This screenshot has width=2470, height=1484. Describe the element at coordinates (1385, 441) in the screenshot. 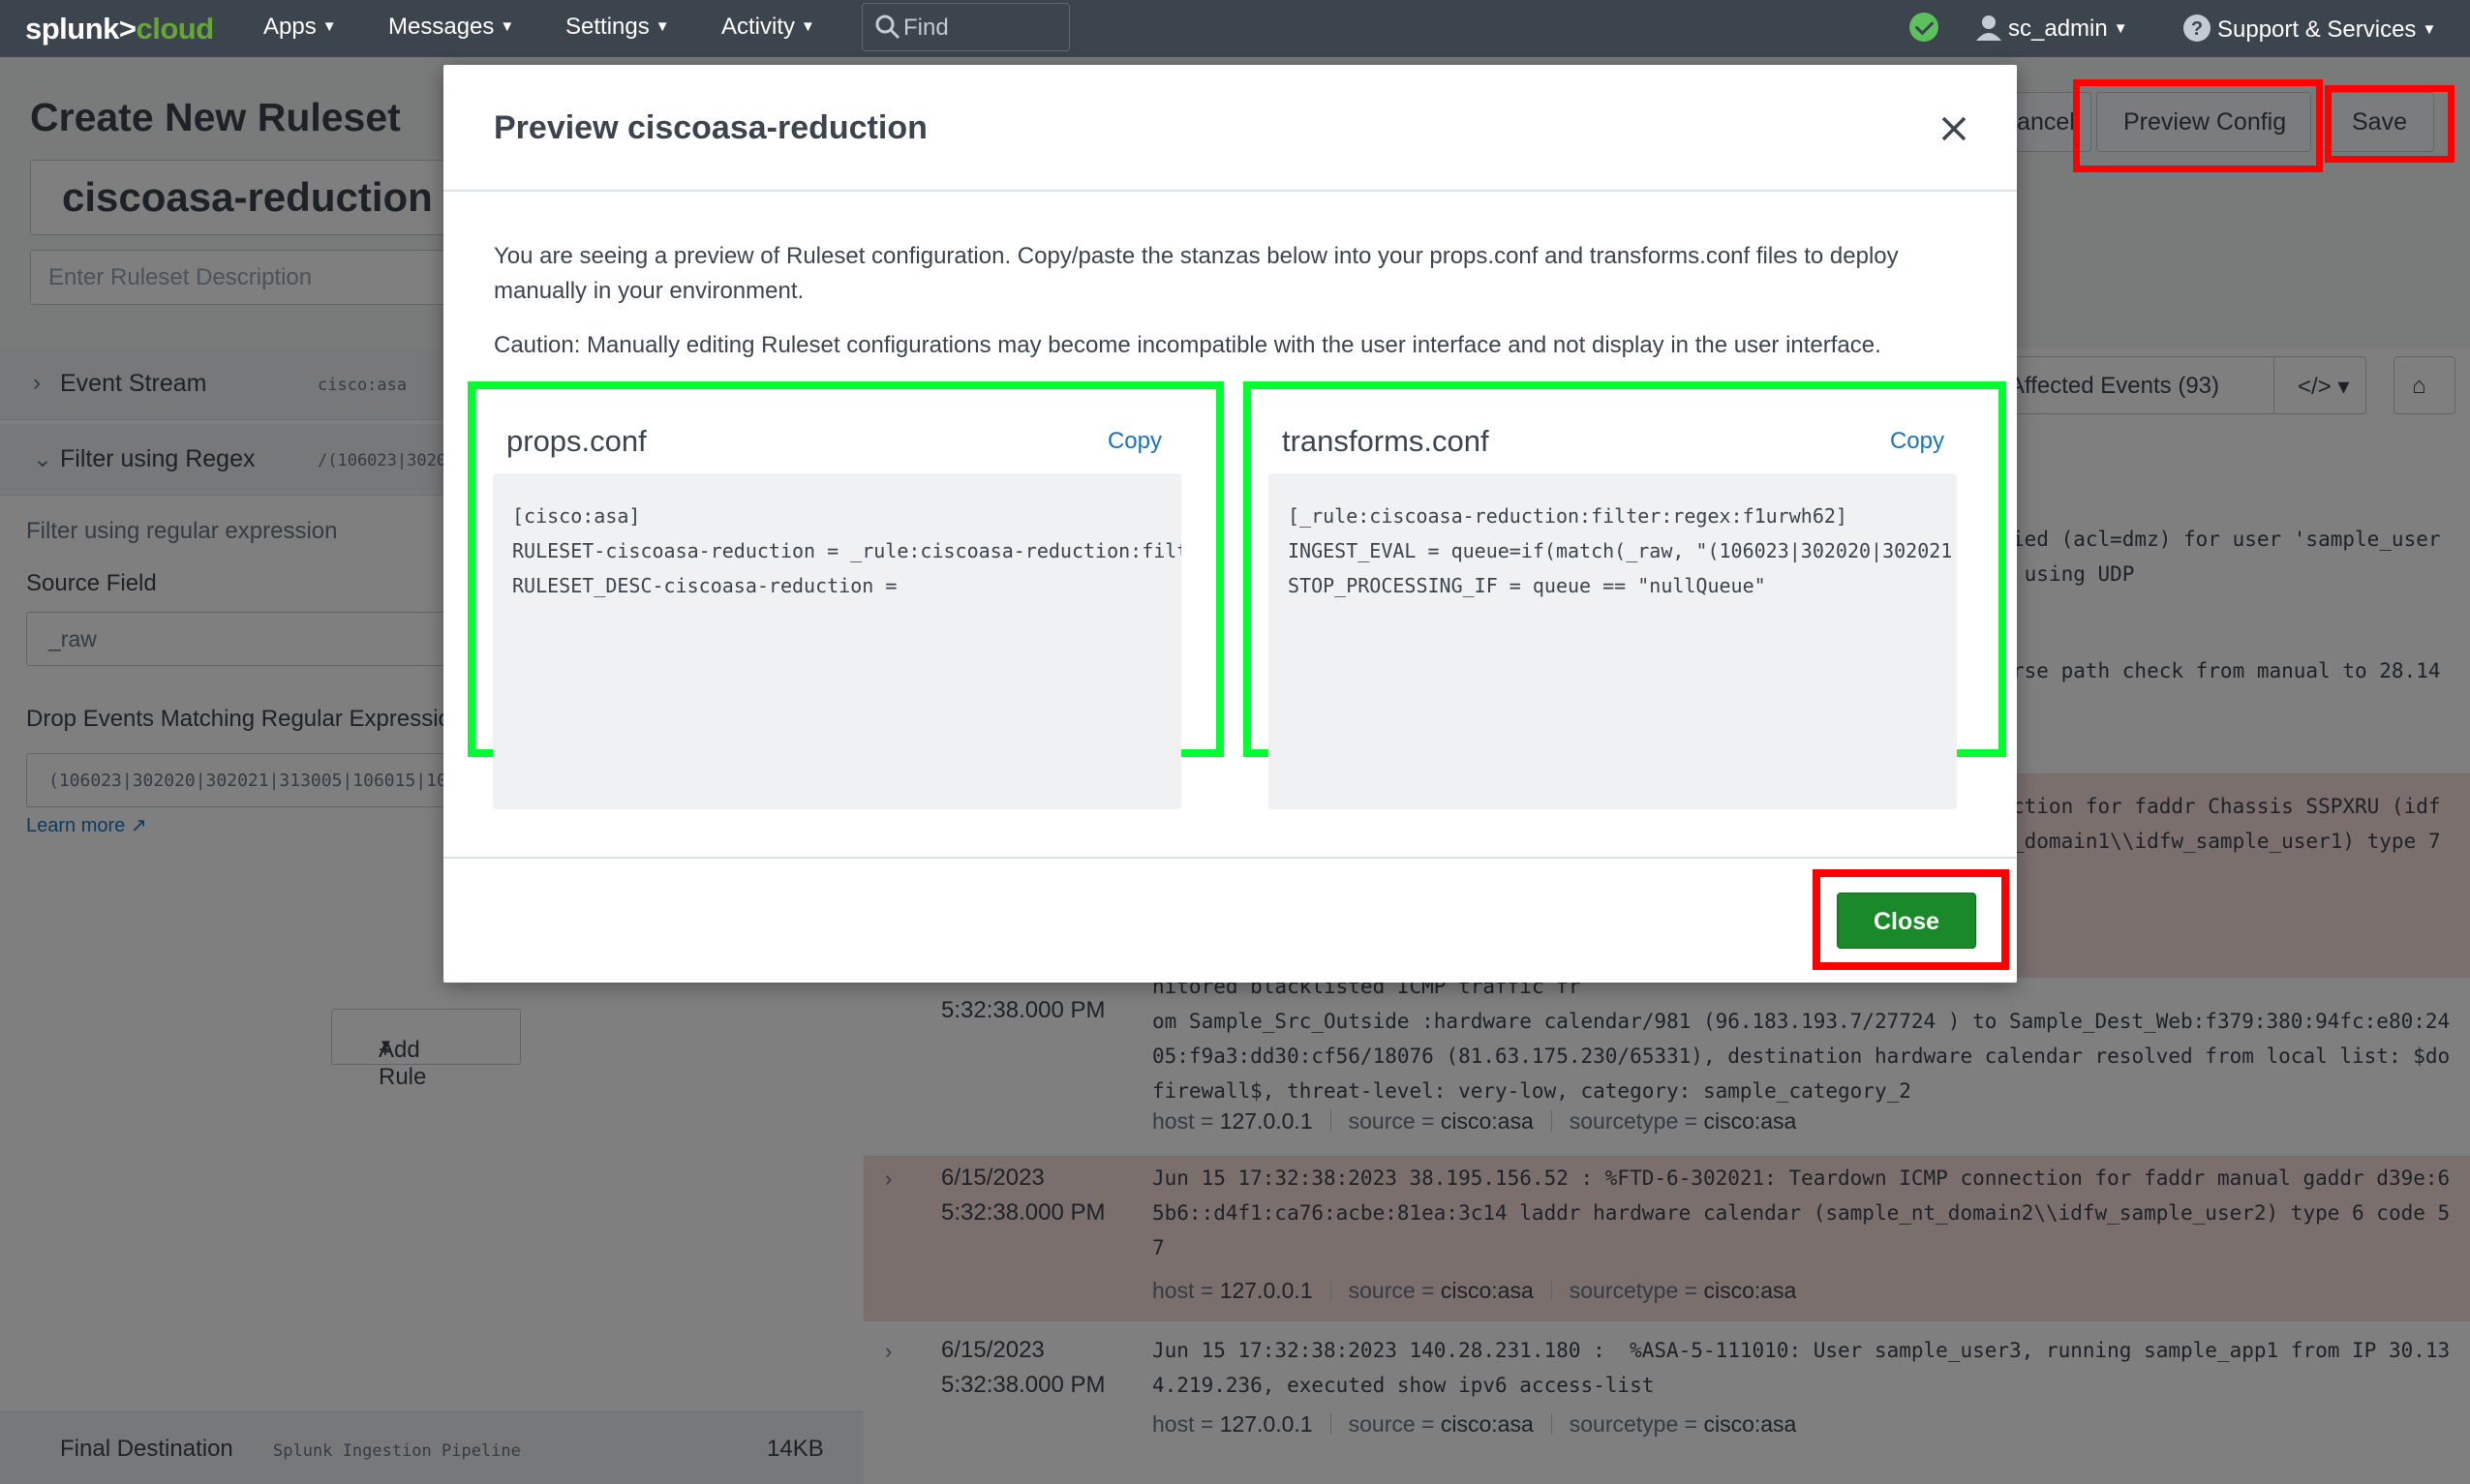

I see `transforms-conf-title: transforms.conf` at that location.